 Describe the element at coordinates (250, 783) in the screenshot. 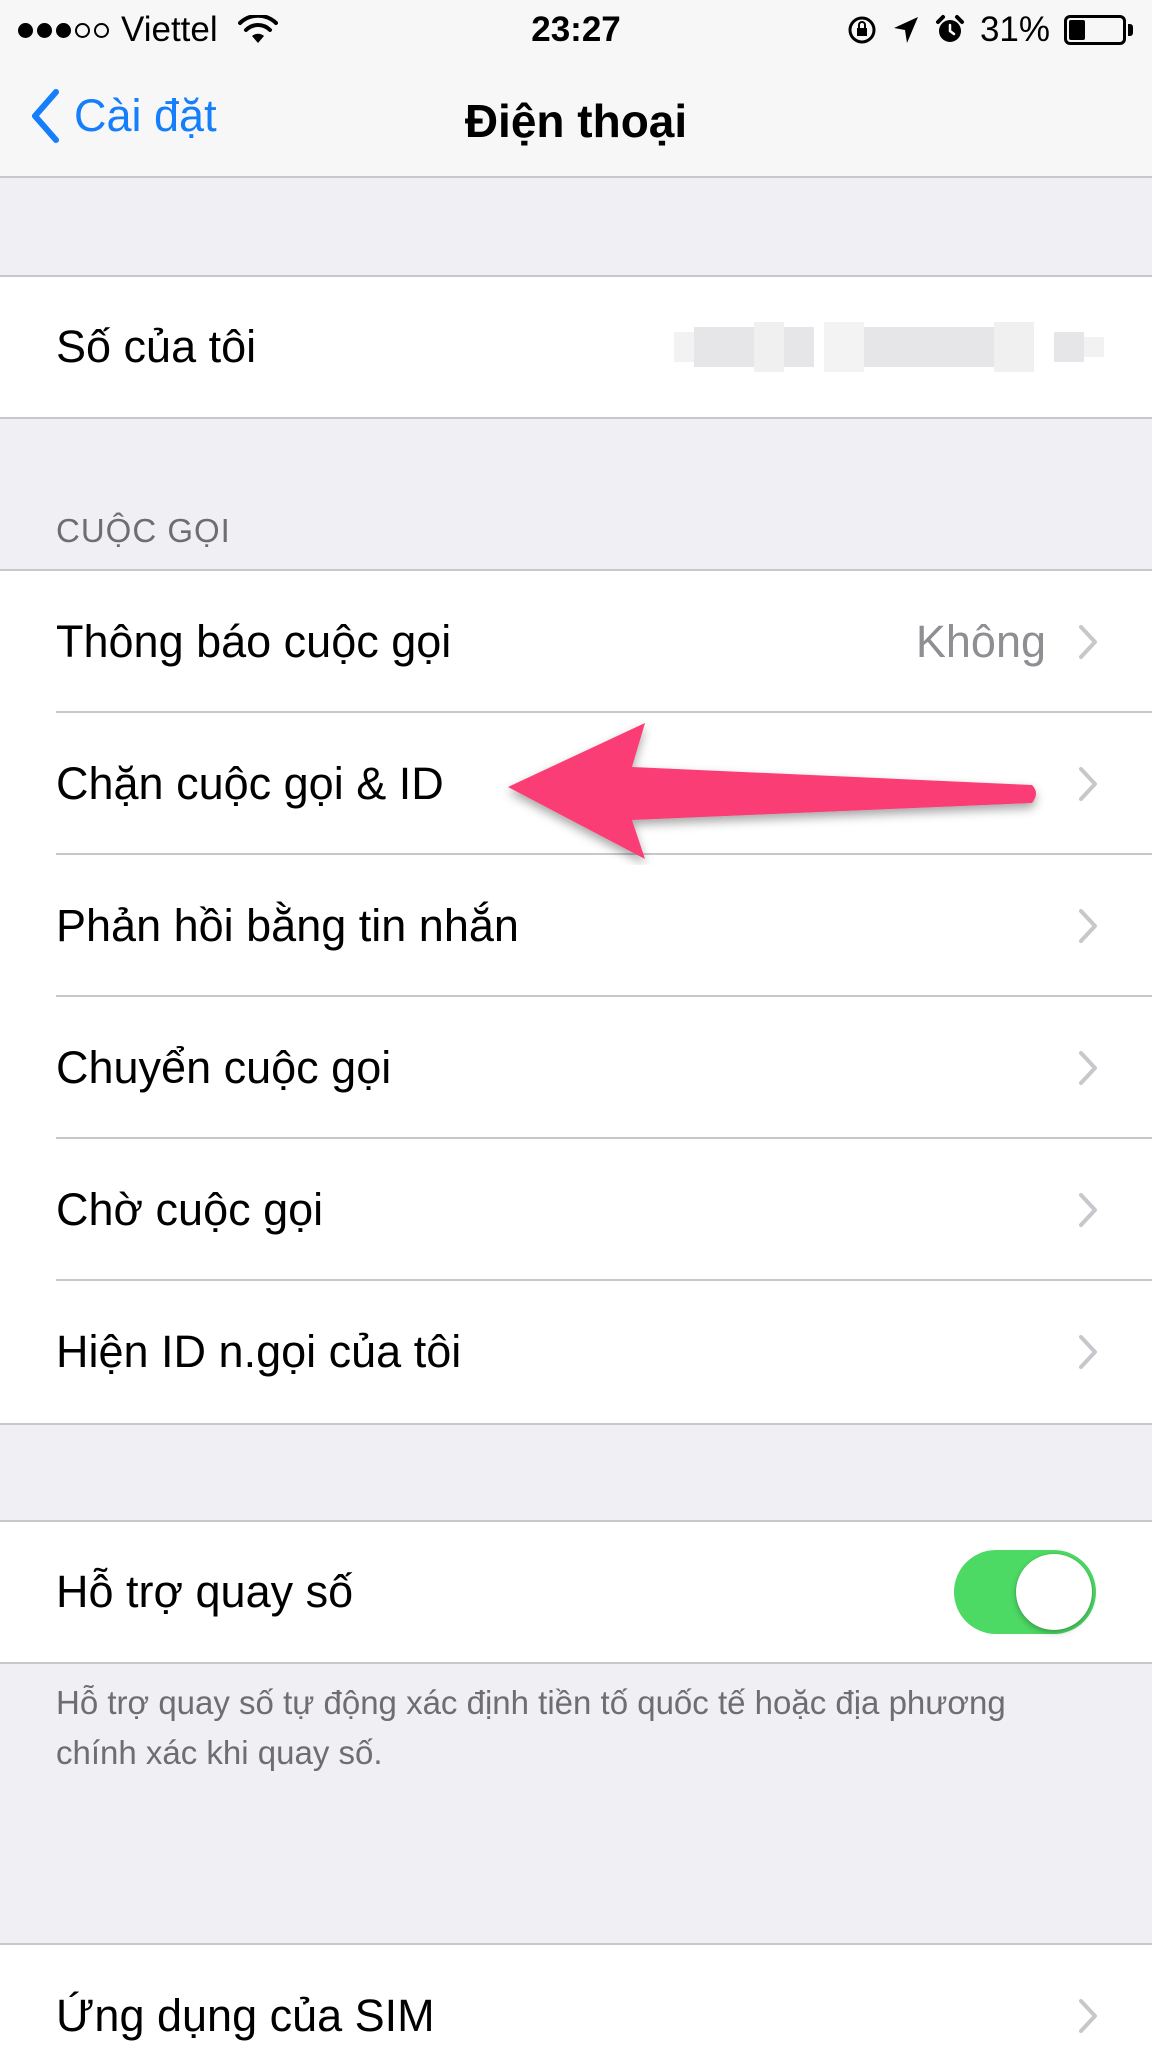

I see `list-item-label: Chặn cuộc gọi & ID` at that location.